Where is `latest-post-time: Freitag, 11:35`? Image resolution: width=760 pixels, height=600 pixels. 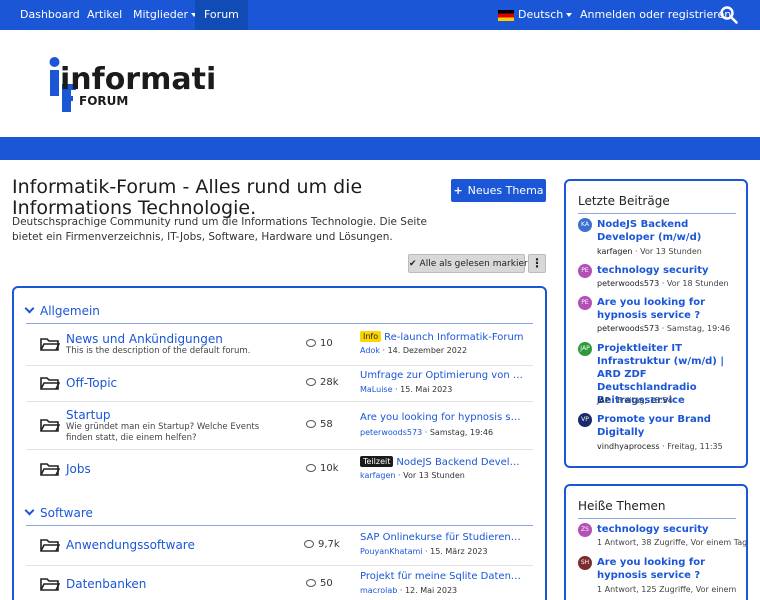
latest-post-time: Freitag, 11:35 is located at coordinates (695, 446).